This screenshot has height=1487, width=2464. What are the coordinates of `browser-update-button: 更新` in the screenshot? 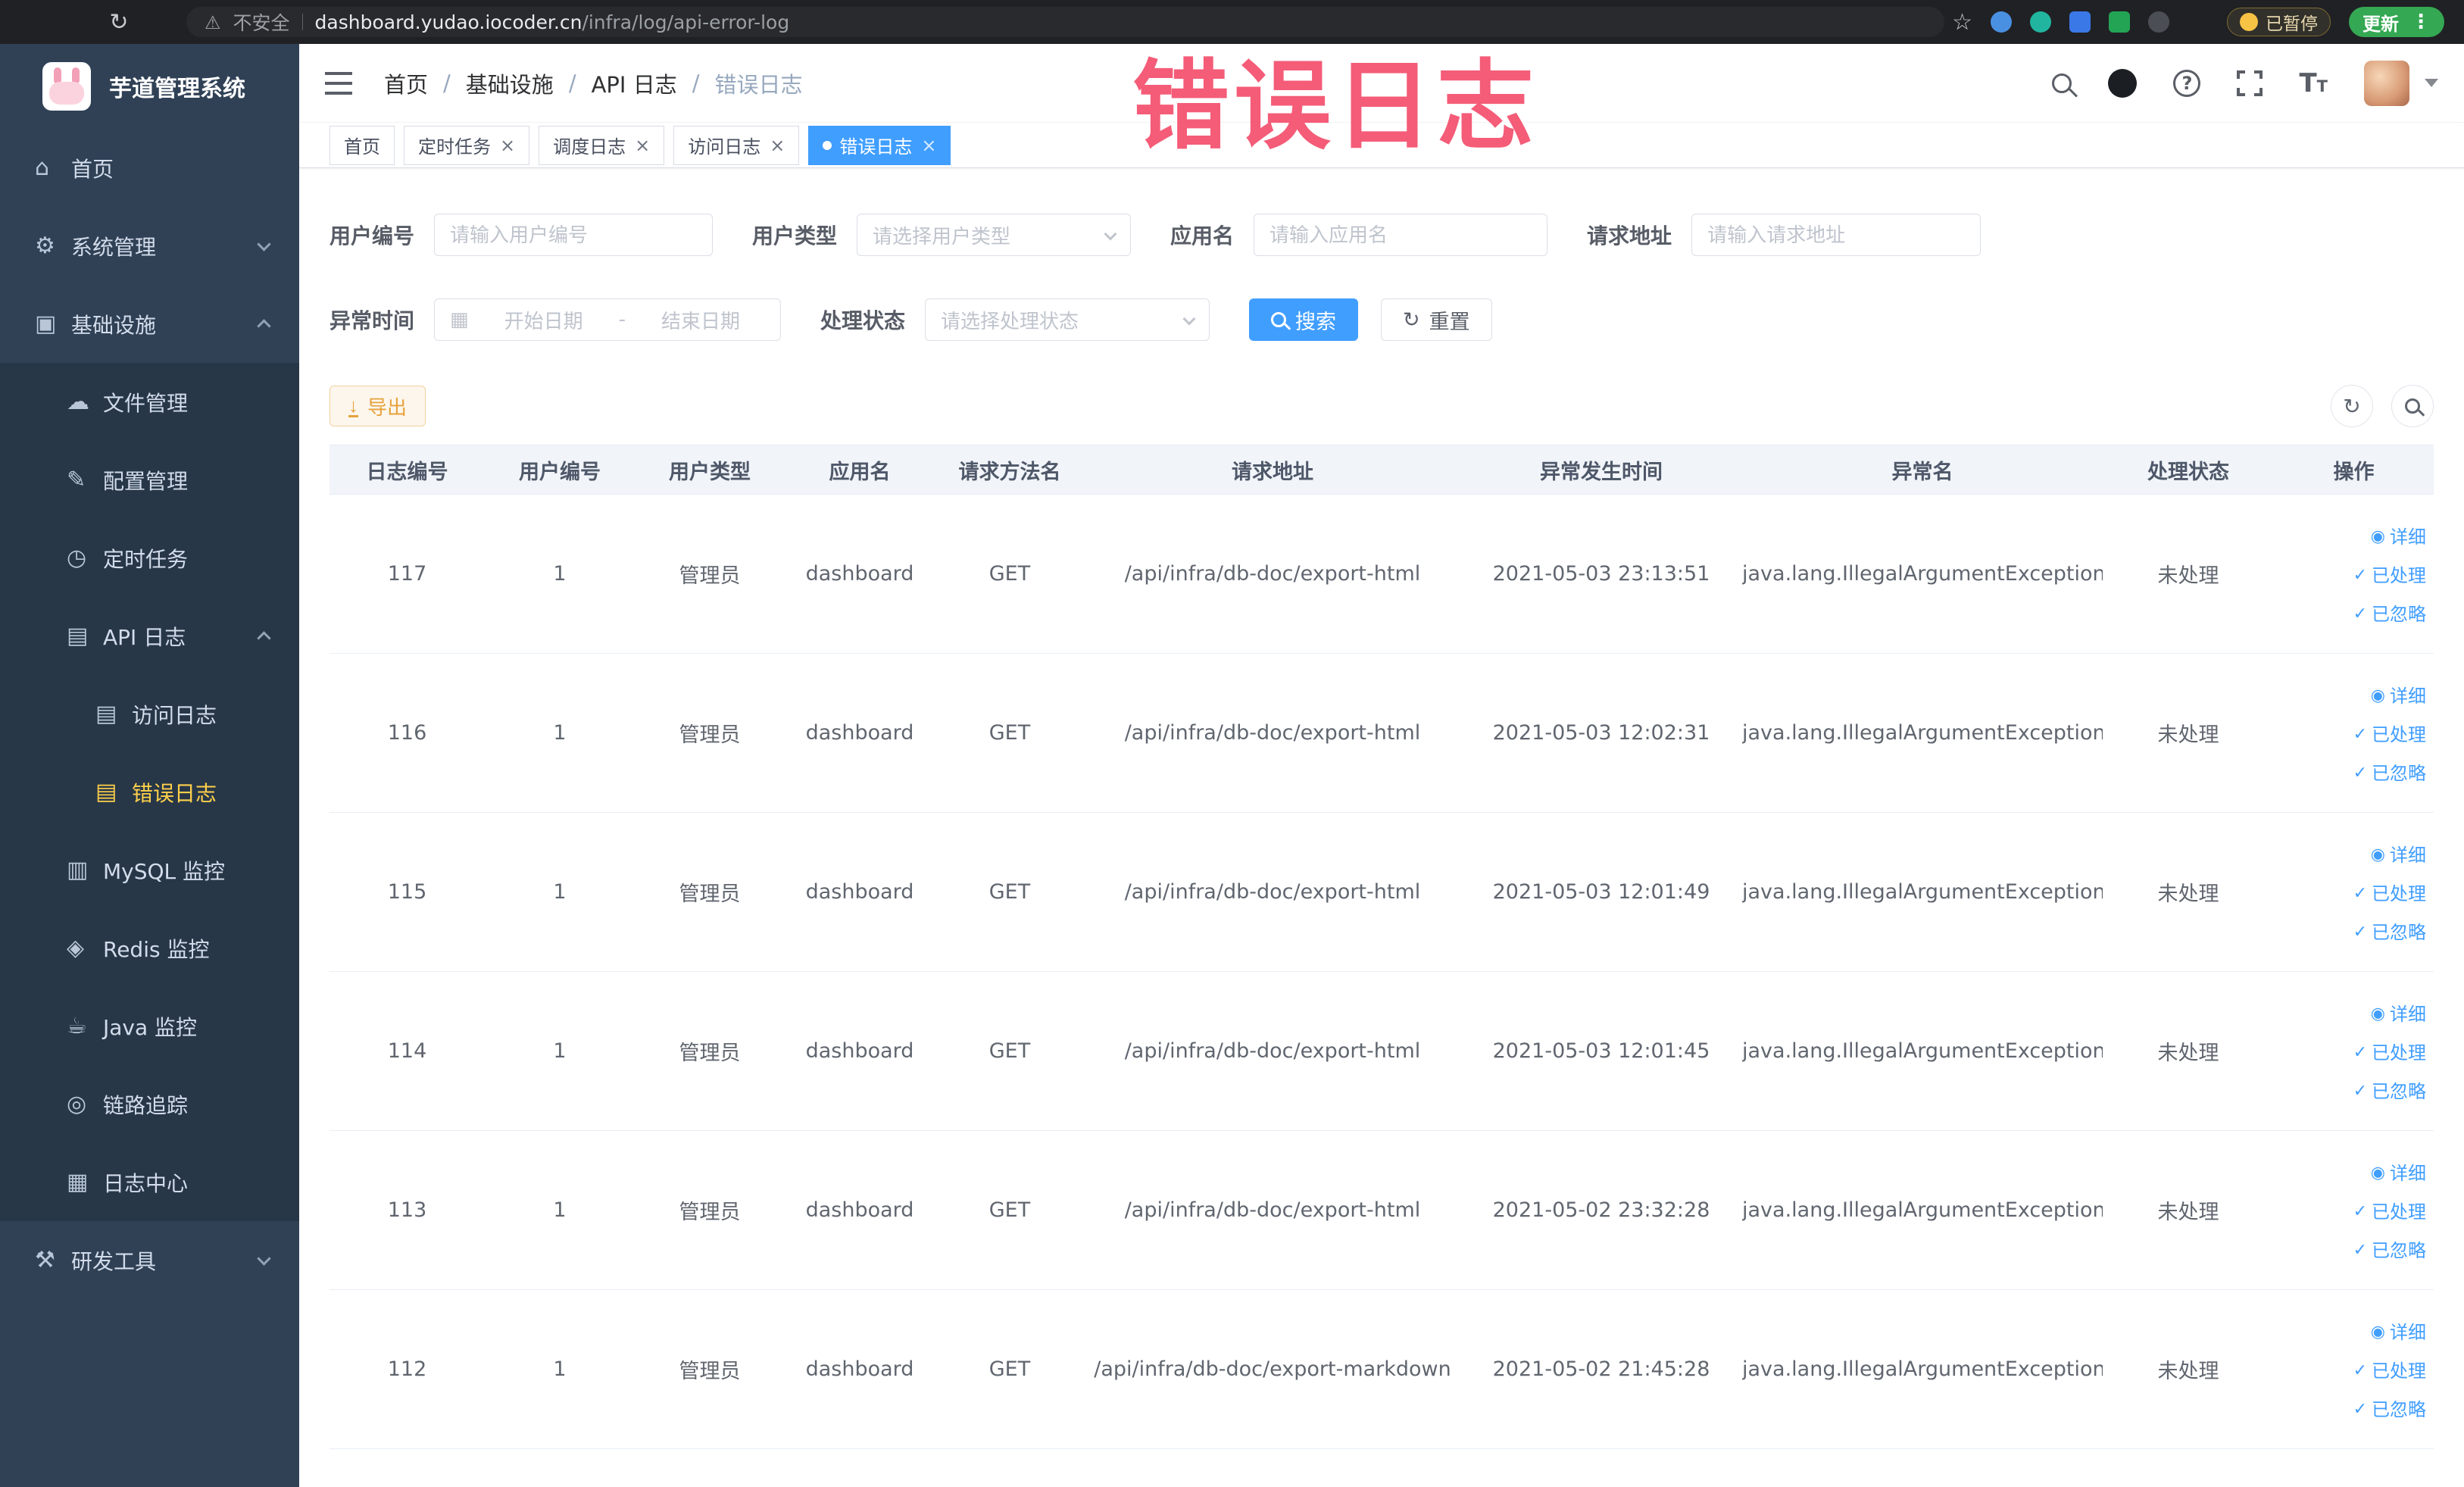 It's located at (2396, 22).